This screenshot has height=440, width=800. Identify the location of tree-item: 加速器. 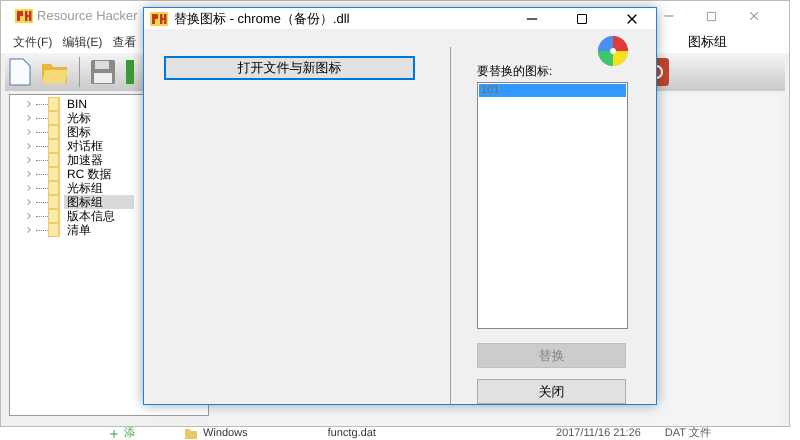
(99, 160).